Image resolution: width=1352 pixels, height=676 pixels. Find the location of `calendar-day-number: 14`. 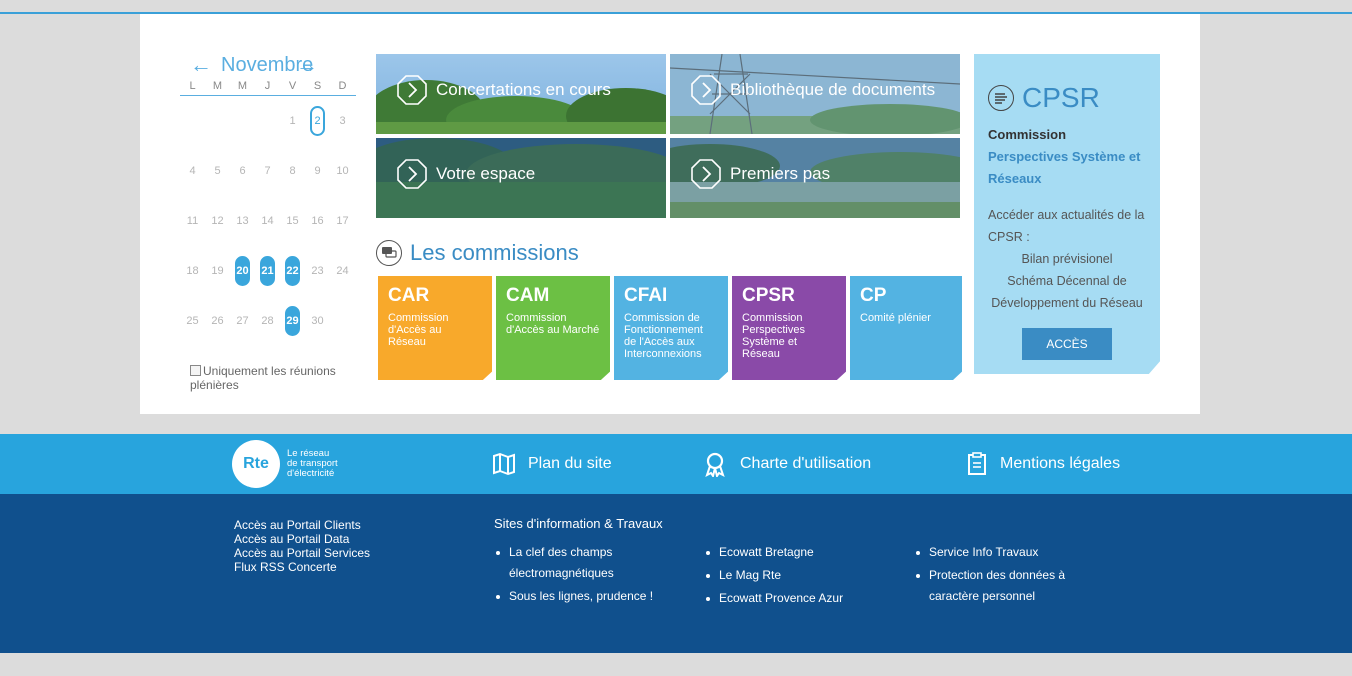

calendar-day-number: 14 is located at coordinates (267, 221).